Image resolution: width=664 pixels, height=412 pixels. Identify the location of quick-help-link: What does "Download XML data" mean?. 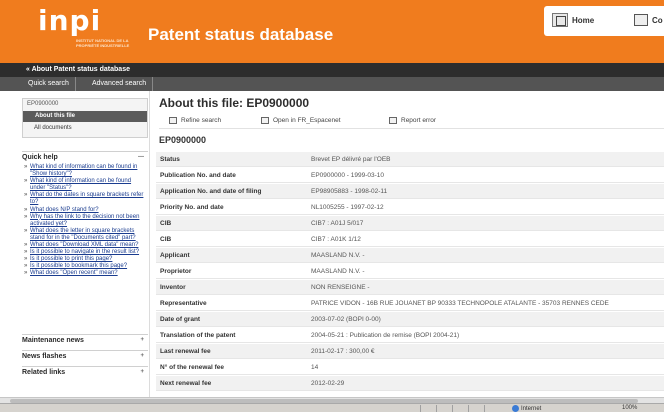
(86, 245).